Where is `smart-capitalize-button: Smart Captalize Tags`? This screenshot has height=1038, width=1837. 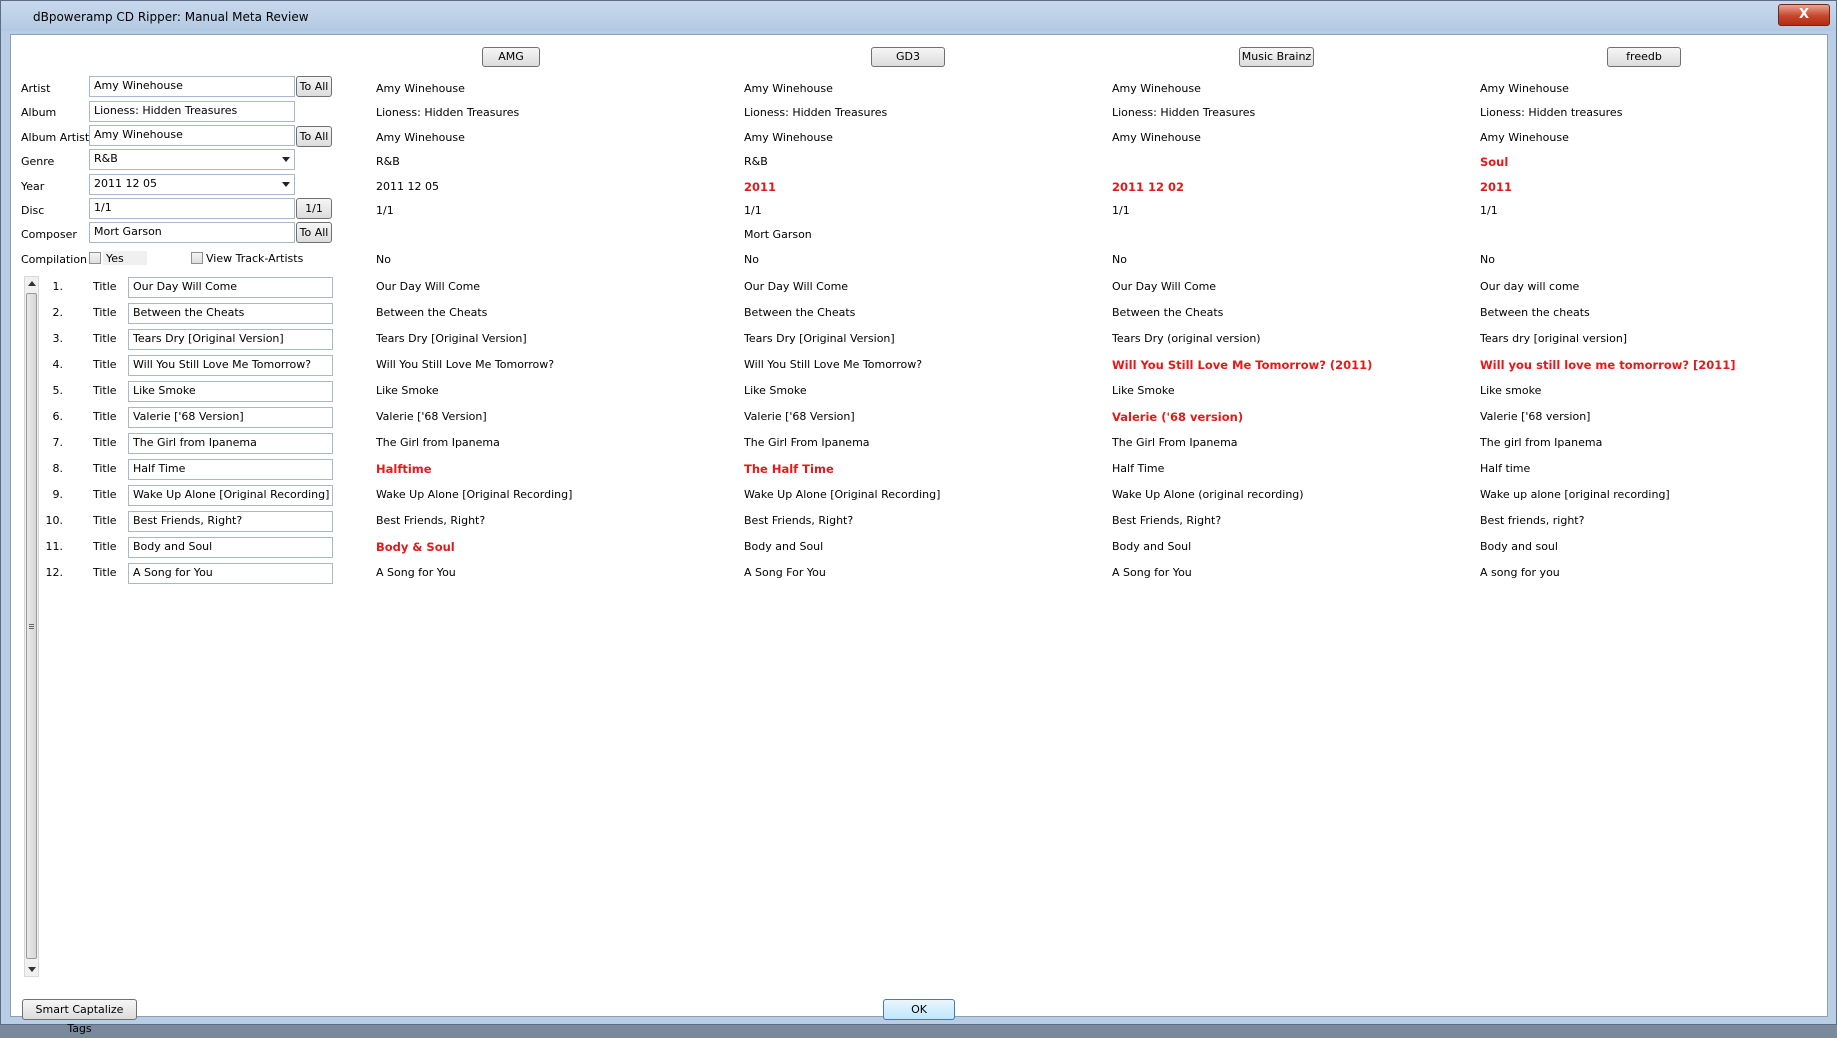
smart-capitalize-button: Smart Captalize Tags is located at coordinates (79, 1017).